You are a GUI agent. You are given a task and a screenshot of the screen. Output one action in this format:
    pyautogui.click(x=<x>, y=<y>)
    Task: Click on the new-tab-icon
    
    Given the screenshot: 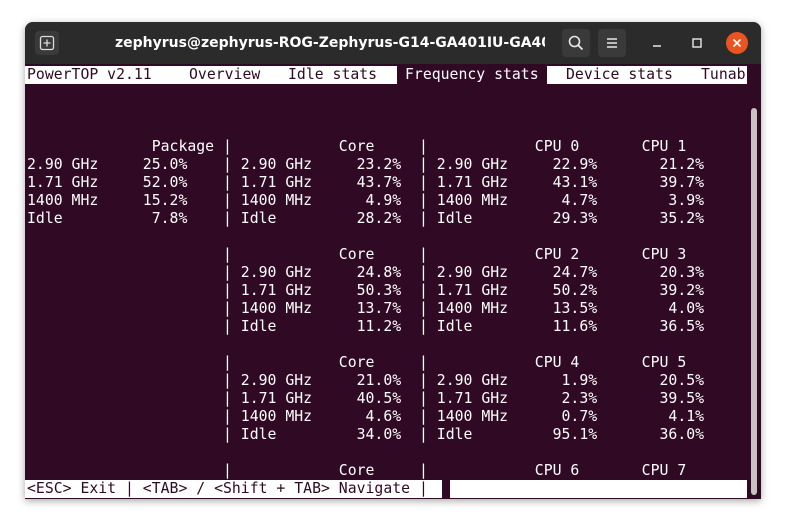 What is the action you would take?
    pyautogui.click(x=47, y=43)
    